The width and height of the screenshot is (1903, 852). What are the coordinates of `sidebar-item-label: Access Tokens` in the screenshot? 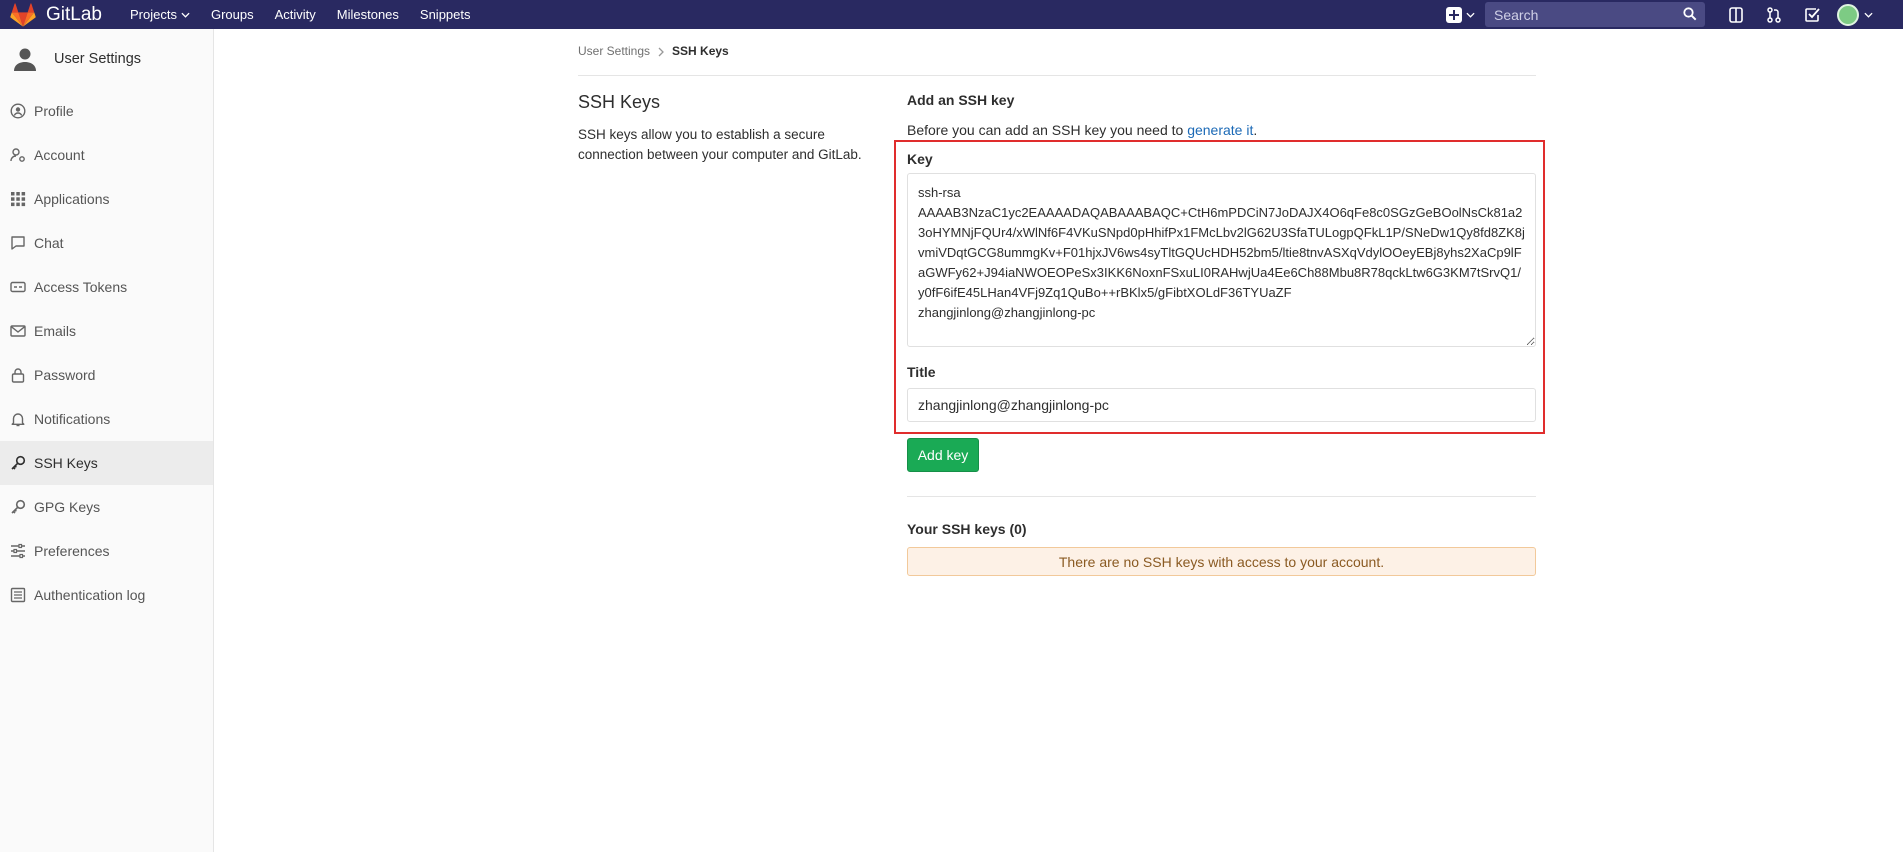 It's located at (81, 287).